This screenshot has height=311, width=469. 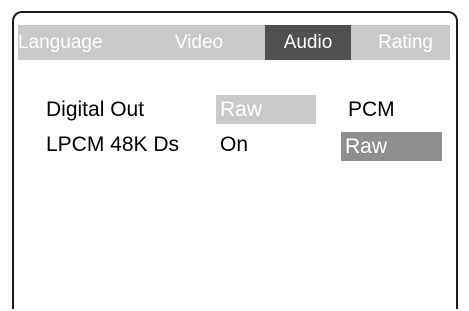 What do you see at coordinates (391, 146) in the screenshot?
I see `lpcm-48k-ds-option-raw: Raw` at bounding box center [391, 146].